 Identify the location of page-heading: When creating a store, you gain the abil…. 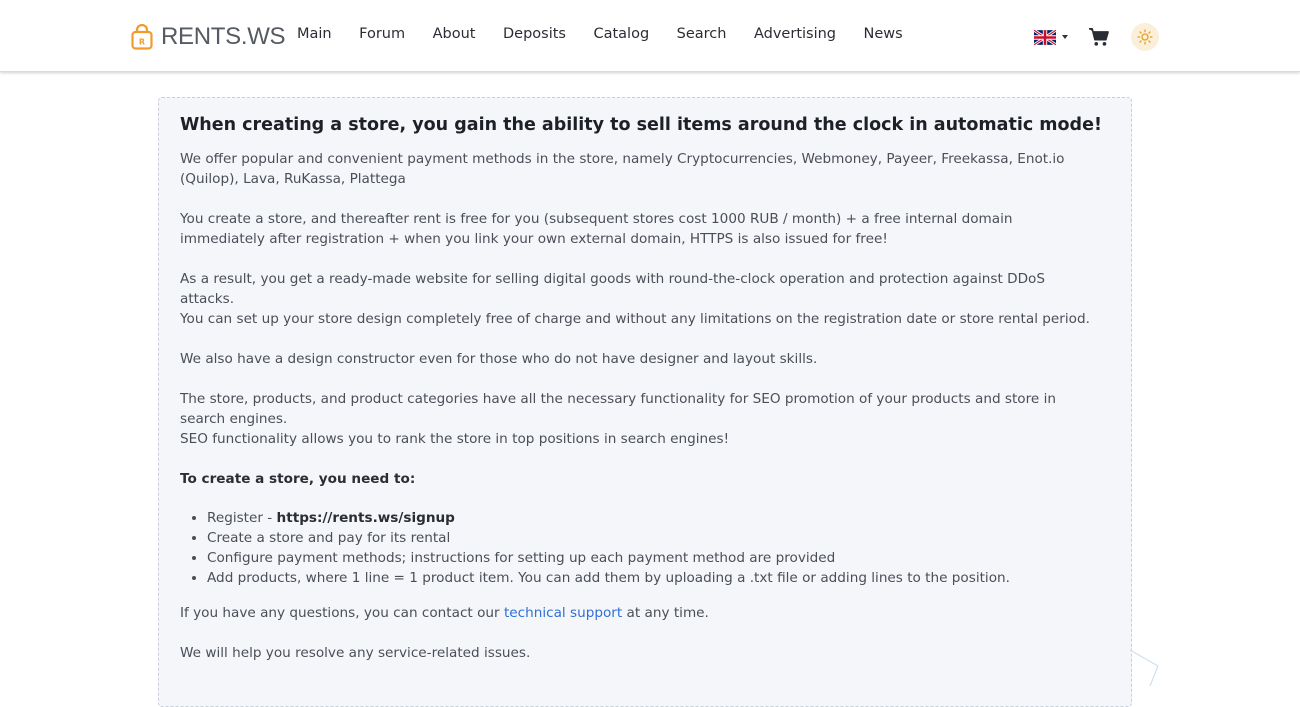
(641, 125).